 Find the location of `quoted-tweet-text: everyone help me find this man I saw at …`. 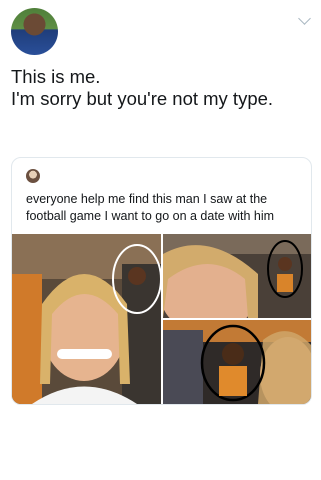

quoted-tweet-text: everyone help me find this man I saw at … is located at coordinates (150, 207).